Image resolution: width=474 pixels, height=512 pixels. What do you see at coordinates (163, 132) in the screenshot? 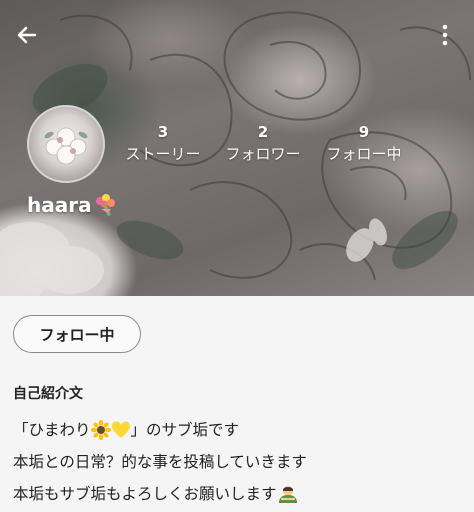
I see `stories-count: 3` at bounding box center [163, 132].